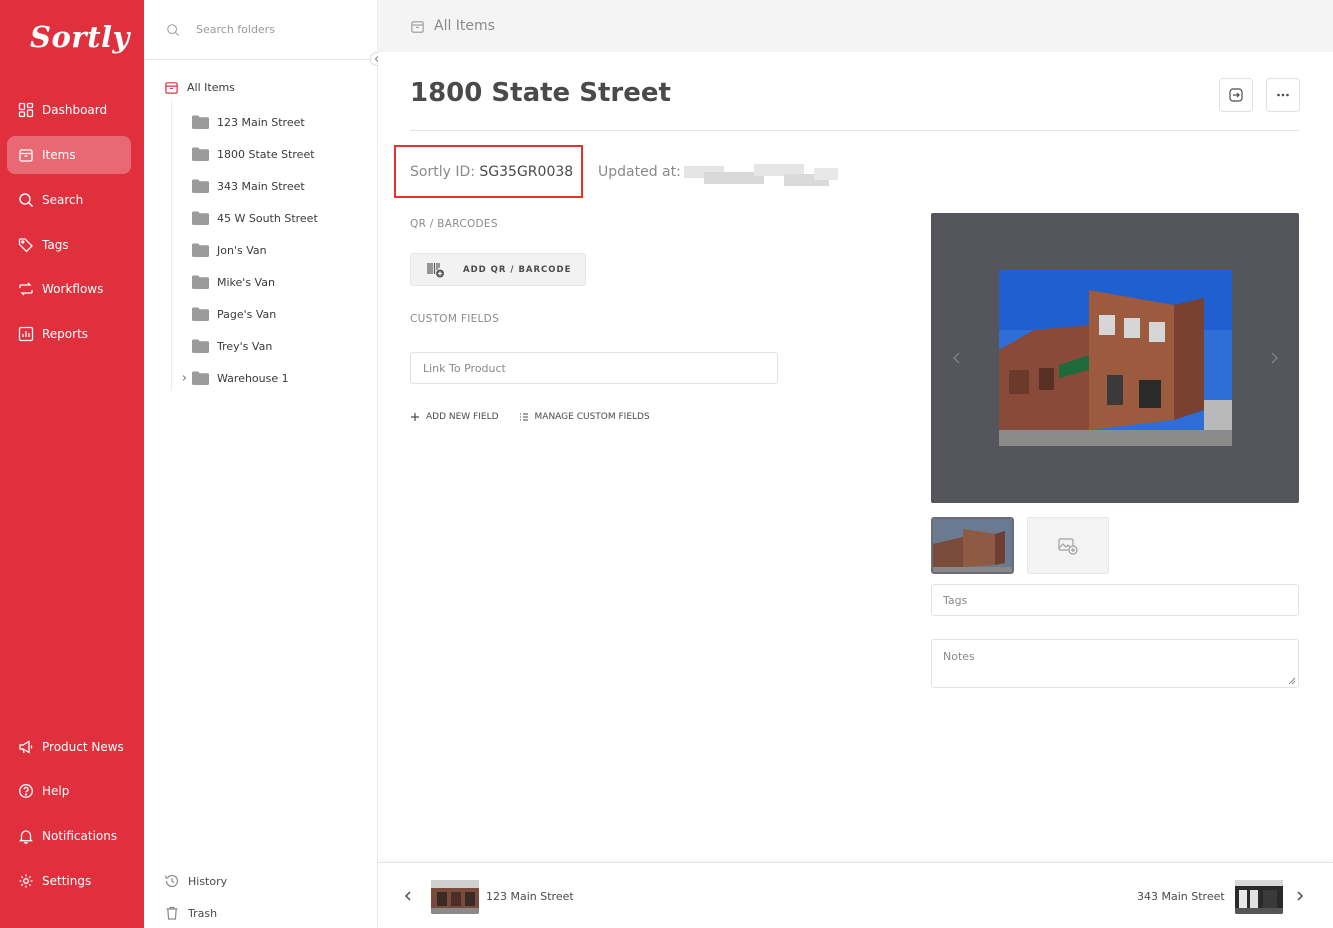  What do you see at coordinates (26, 110) in the screenshot?
I see `dashboard-icon` at bounding box center [26, 110].